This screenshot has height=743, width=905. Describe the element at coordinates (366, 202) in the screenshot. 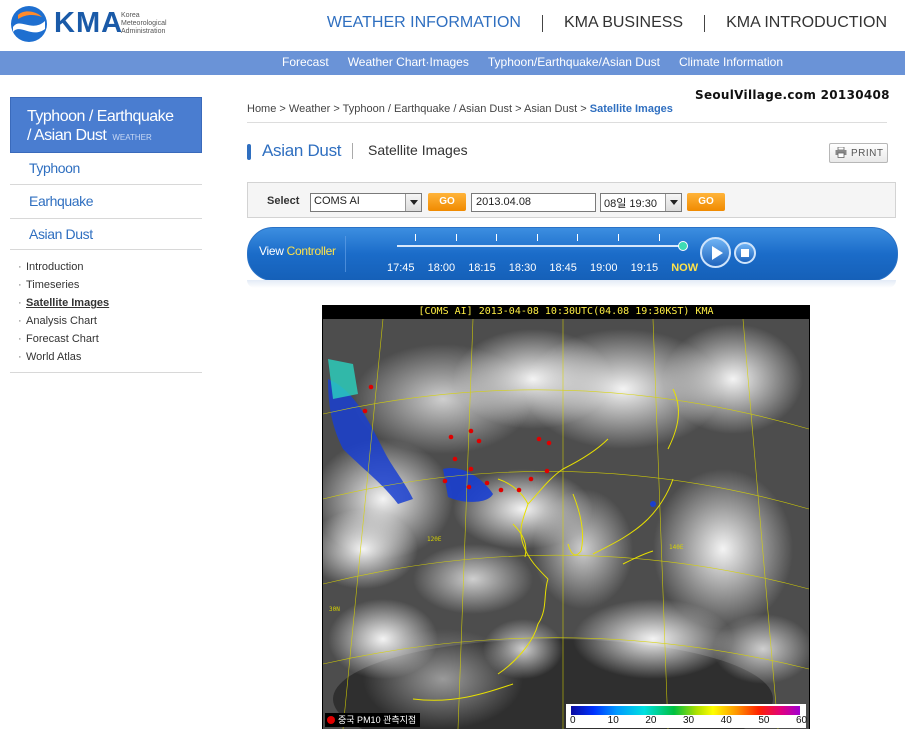

I see `product-select: COMS AI` at that location.